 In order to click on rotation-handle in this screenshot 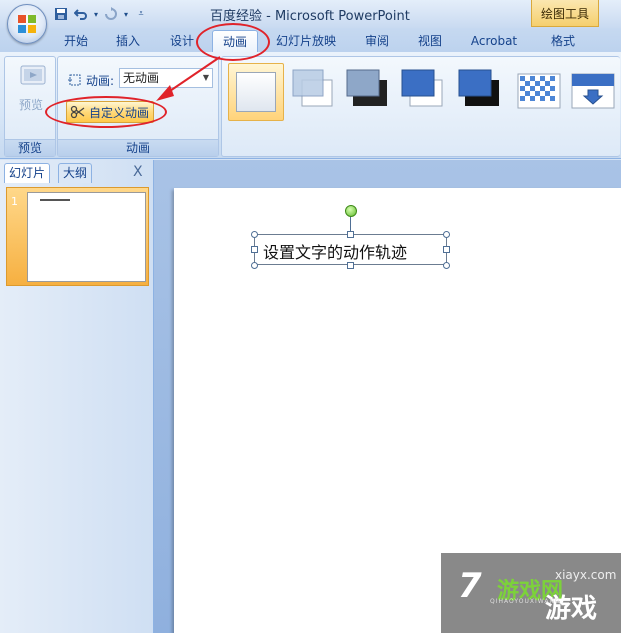, I will do `click(351, 211)`.